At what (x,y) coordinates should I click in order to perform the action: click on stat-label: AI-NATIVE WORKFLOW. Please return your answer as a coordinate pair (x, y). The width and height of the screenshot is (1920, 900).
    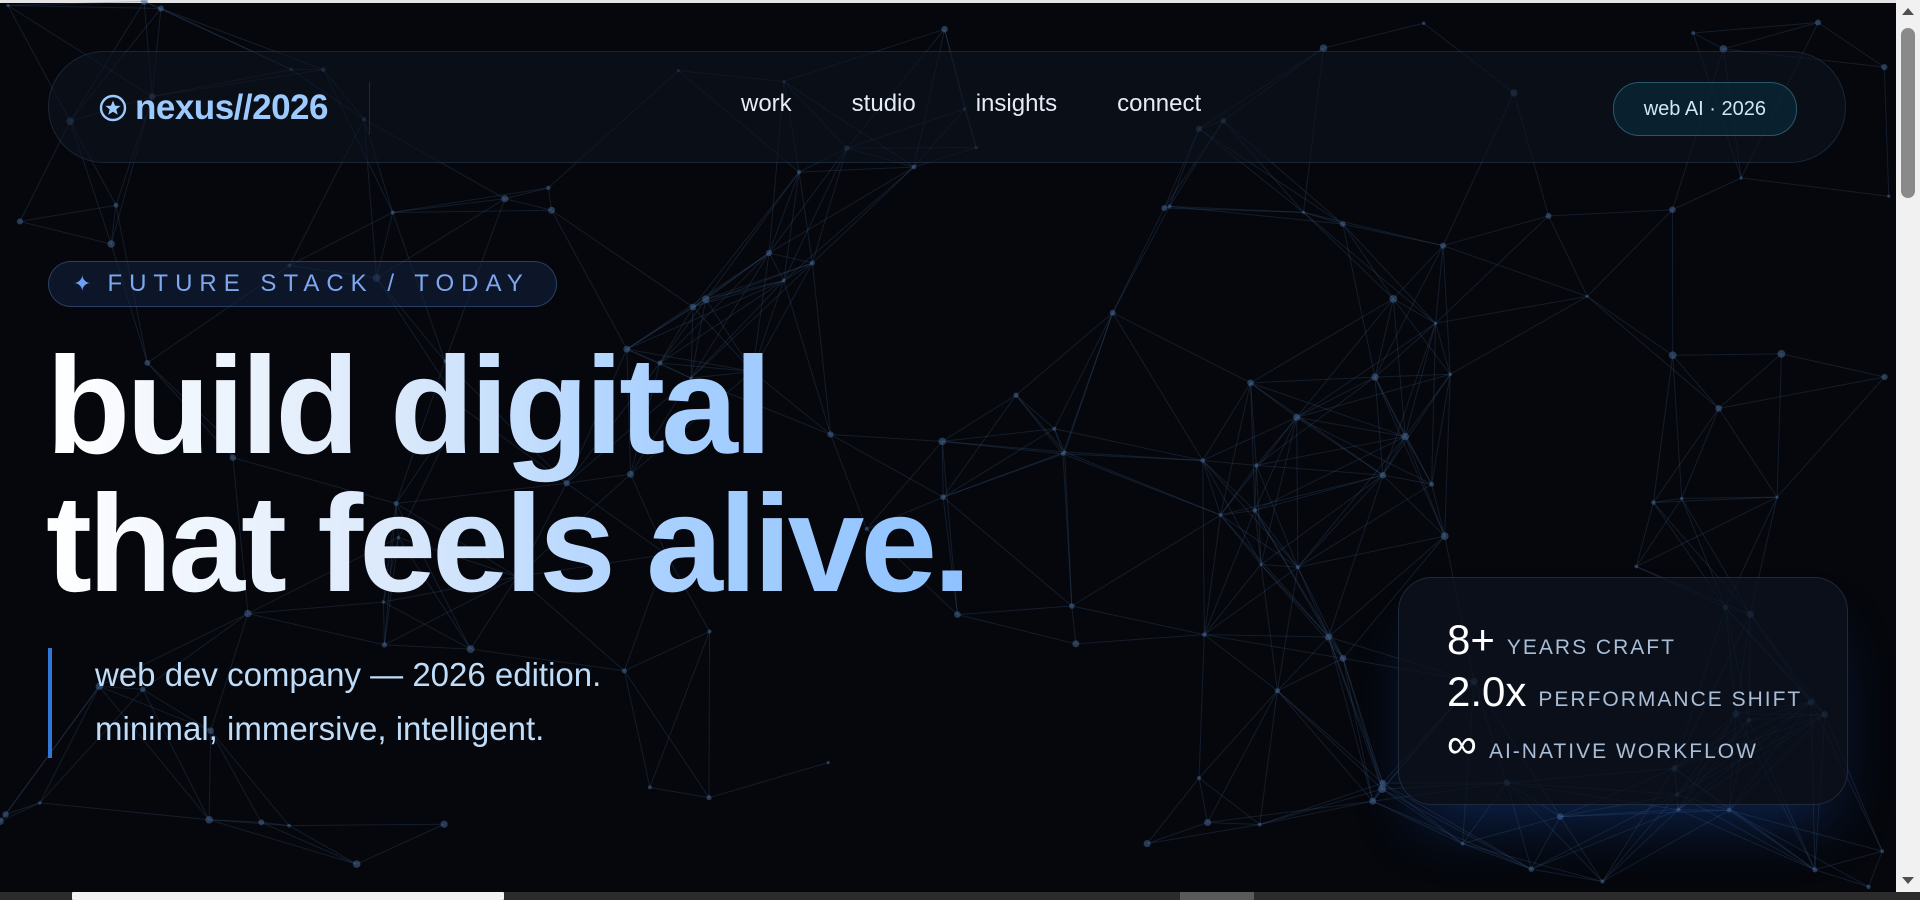
    Looking at the image, I should click on (1623, 751).